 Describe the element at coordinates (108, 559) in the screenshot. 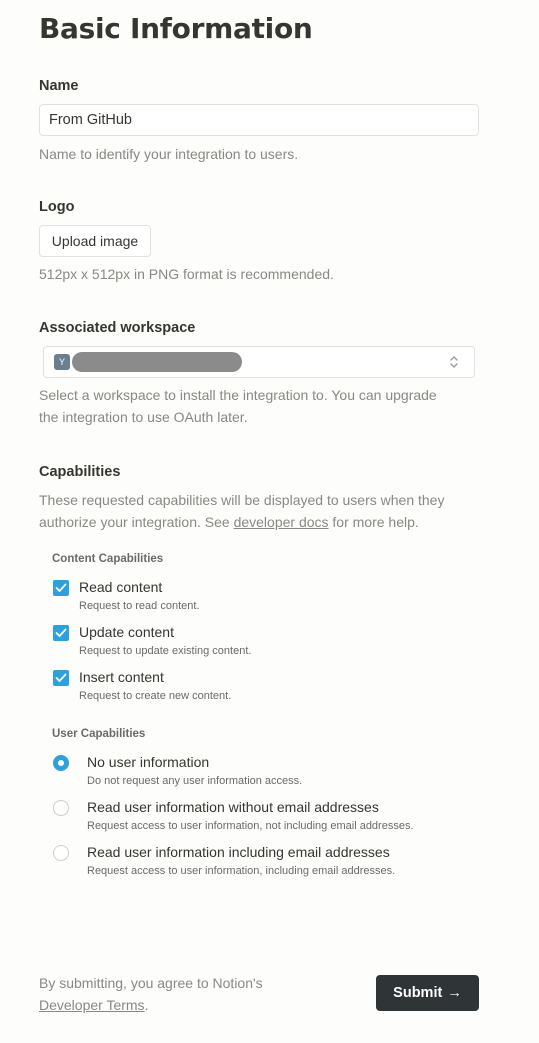

I see `content-capabilities-heading: Content Capabilities` at that location.